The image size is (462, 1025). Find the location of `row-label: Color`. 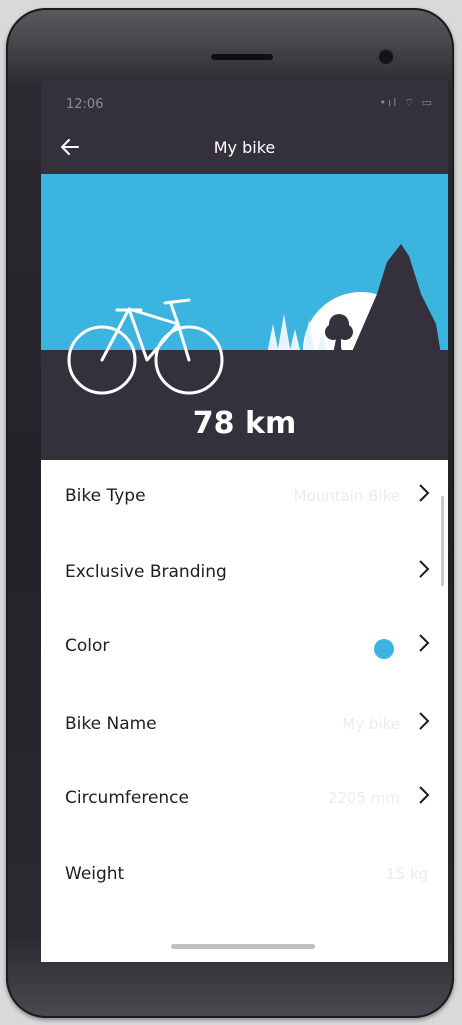

row-label: Color is located at coordinates (87, 646).